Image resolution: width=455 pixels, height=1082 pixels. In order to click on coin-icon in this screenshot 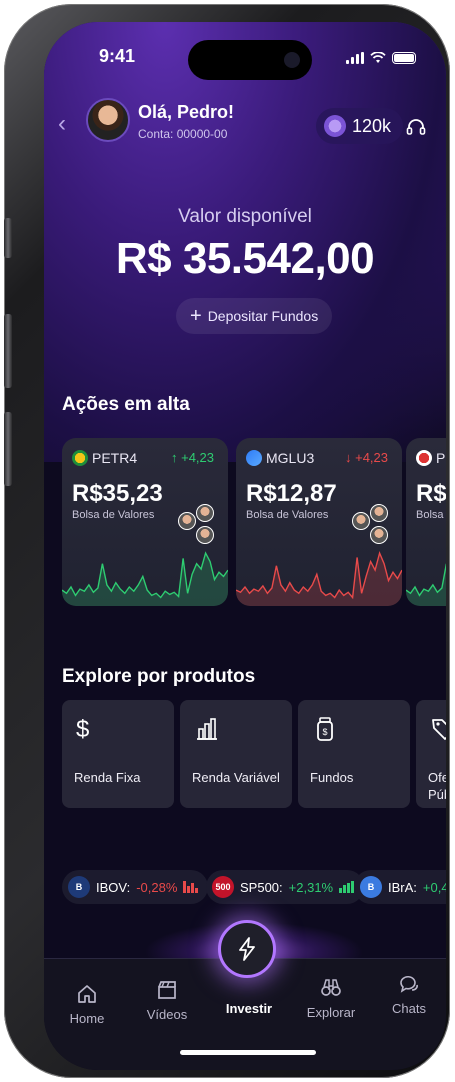, I will do `click(335, 126)`.